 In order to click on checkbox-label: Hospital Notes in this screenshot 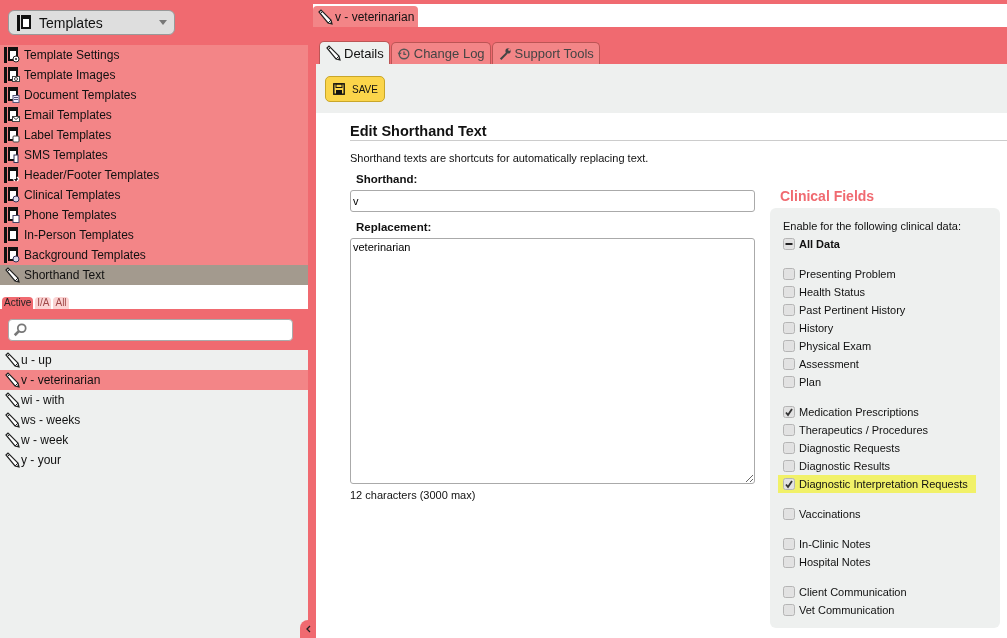, I will do `click(835, 562)`.